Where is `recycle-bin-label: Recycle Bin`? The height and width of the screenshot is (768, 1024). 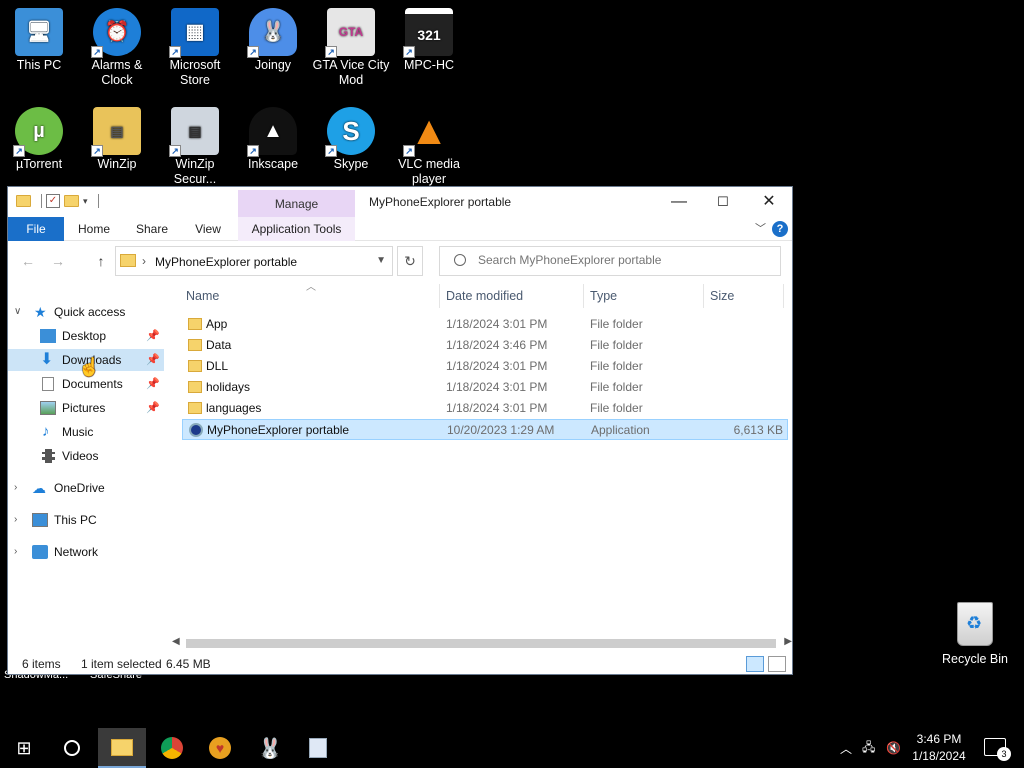
recycle-bin-label: Recycle Bin is located at coordinates (975, 659).